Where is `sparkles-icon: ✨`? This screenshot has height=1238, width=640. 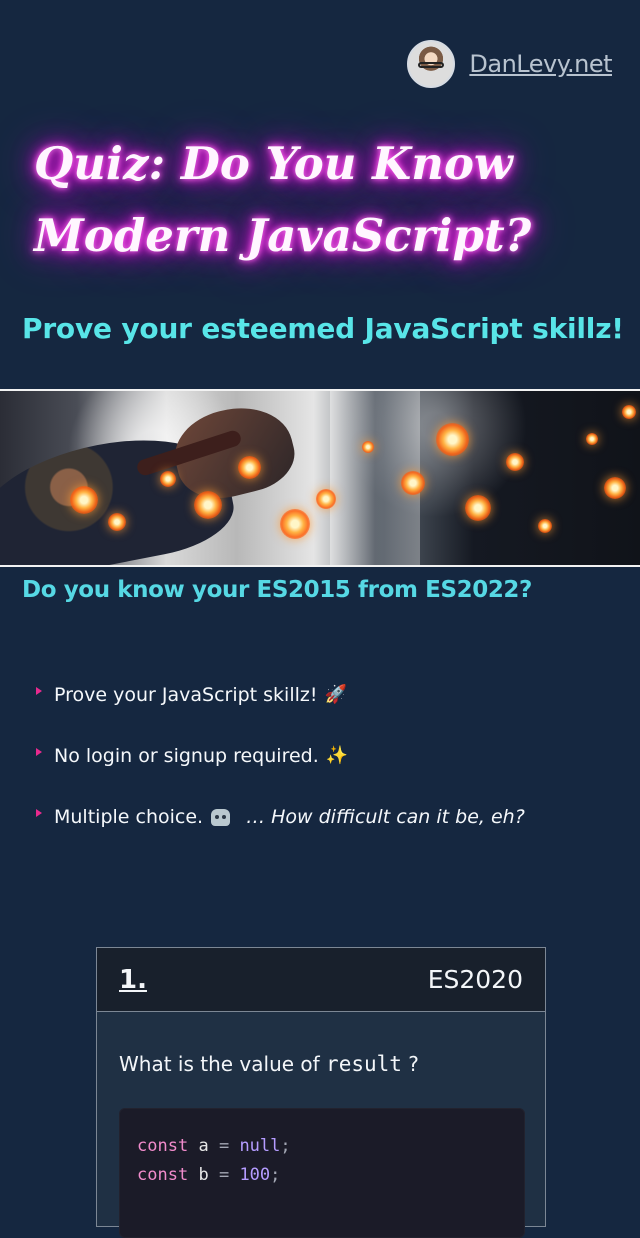
sparkles-icon: ✨ is located at coordinates (337, 755).